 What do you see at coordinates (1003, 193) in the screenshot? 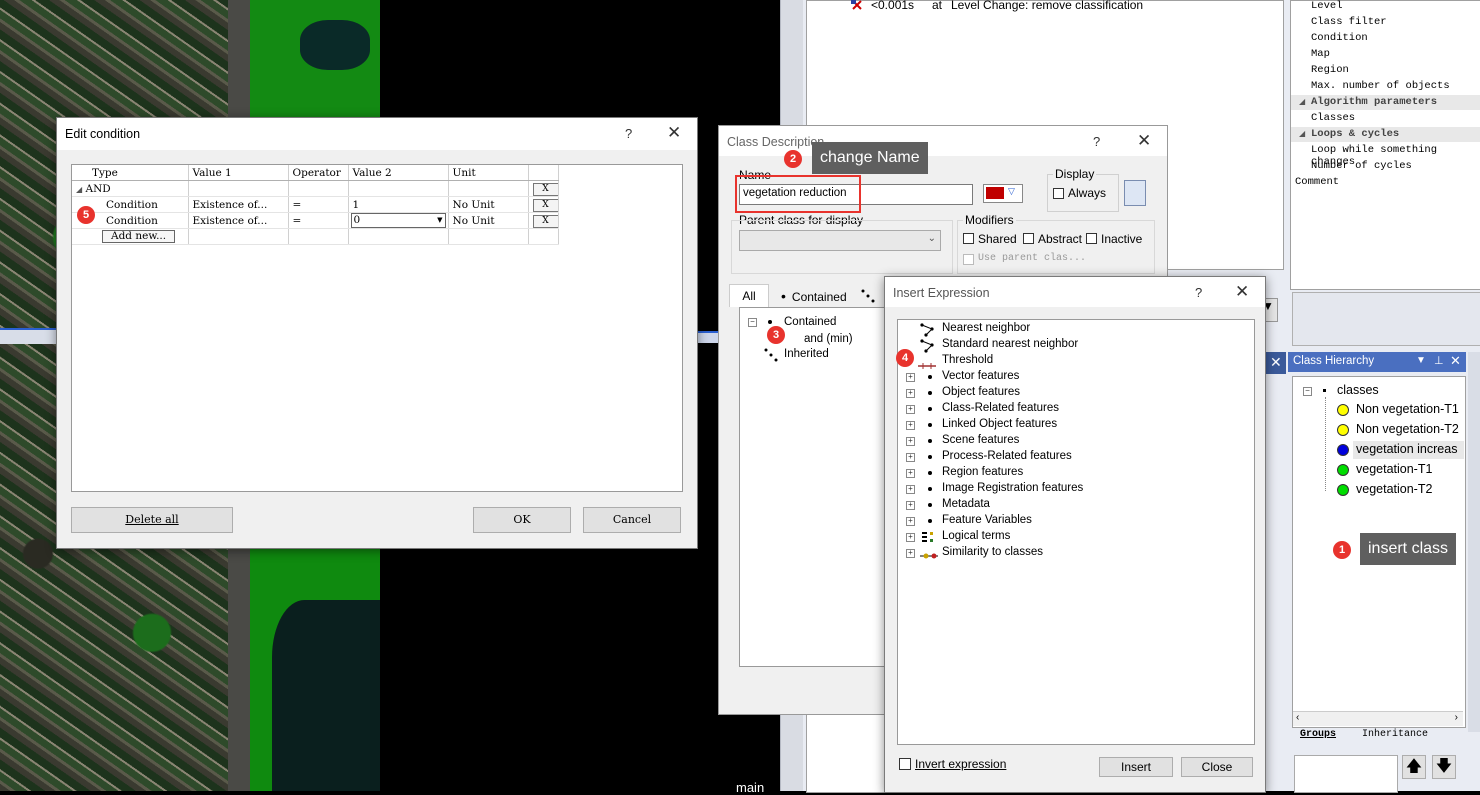
I see `color-picker: ▽` at bounding box center [1003, 193].